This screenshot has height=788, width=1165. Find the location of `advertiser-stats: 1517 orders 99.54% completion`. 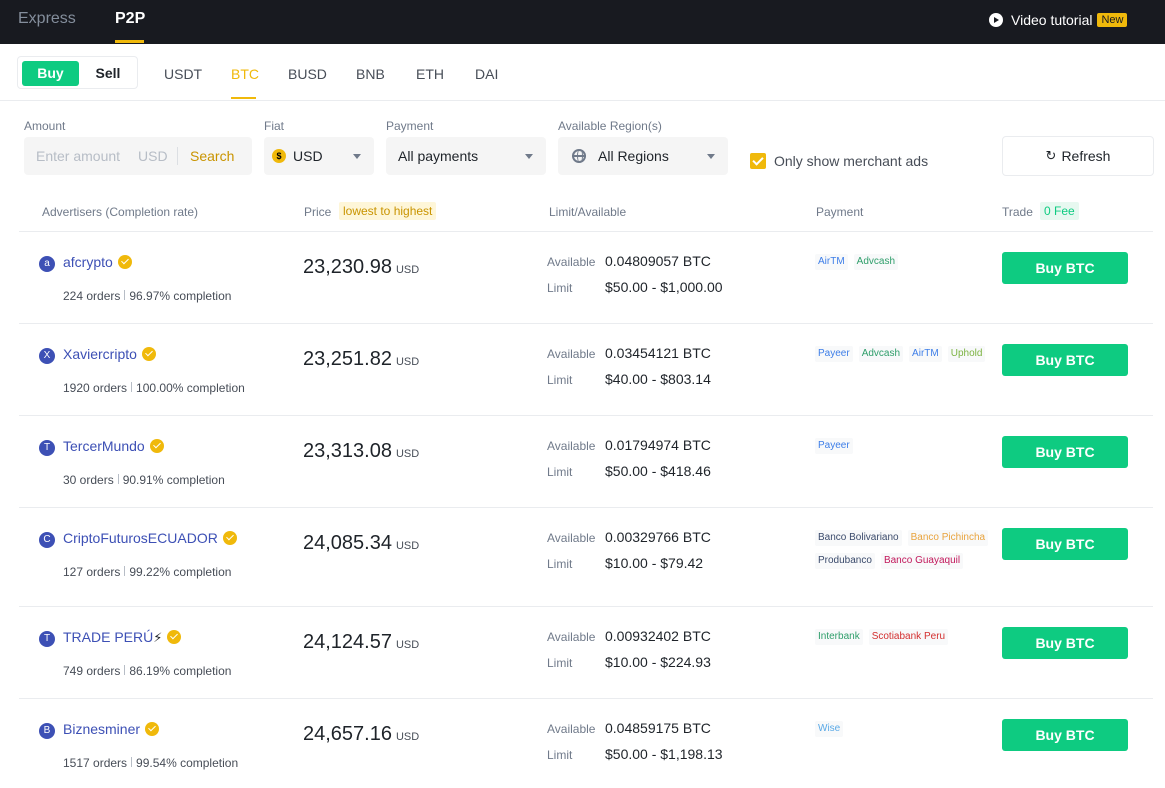

advertiser-stats: 1517 orders 99.54% completion is located at coordinates (150, 763).